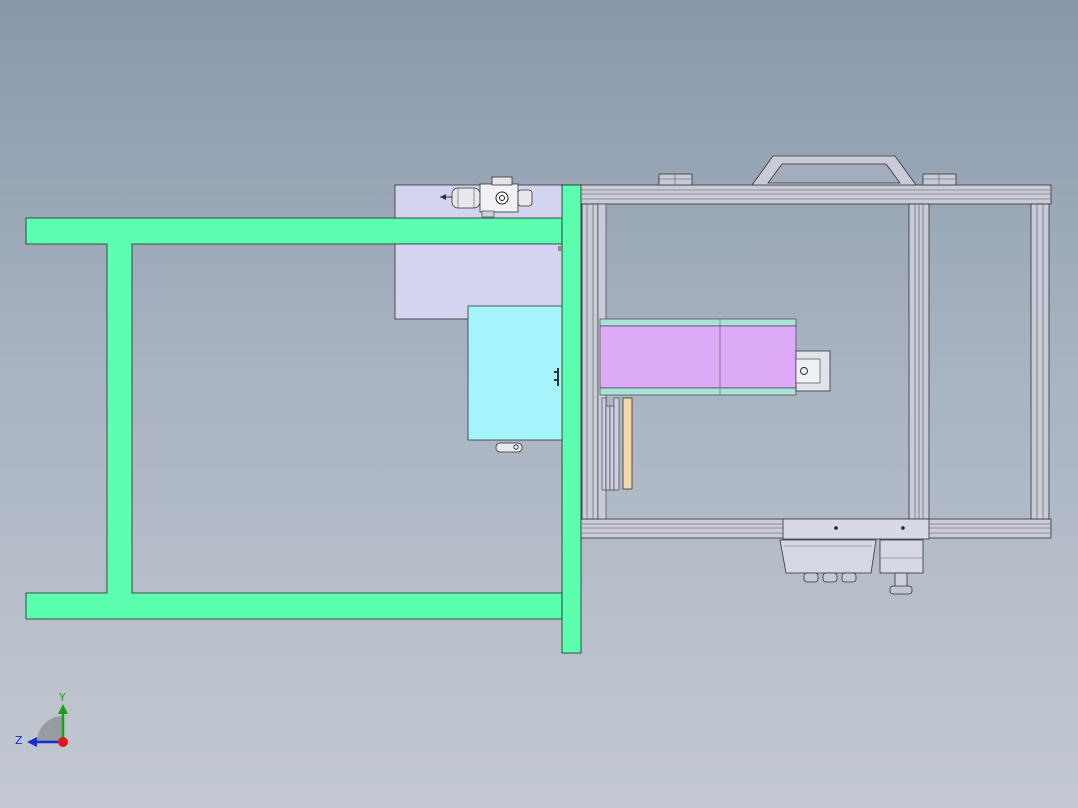  Describe the element at coordinates (627, 443) in the screenshot. I see `tan-plate` at that location.